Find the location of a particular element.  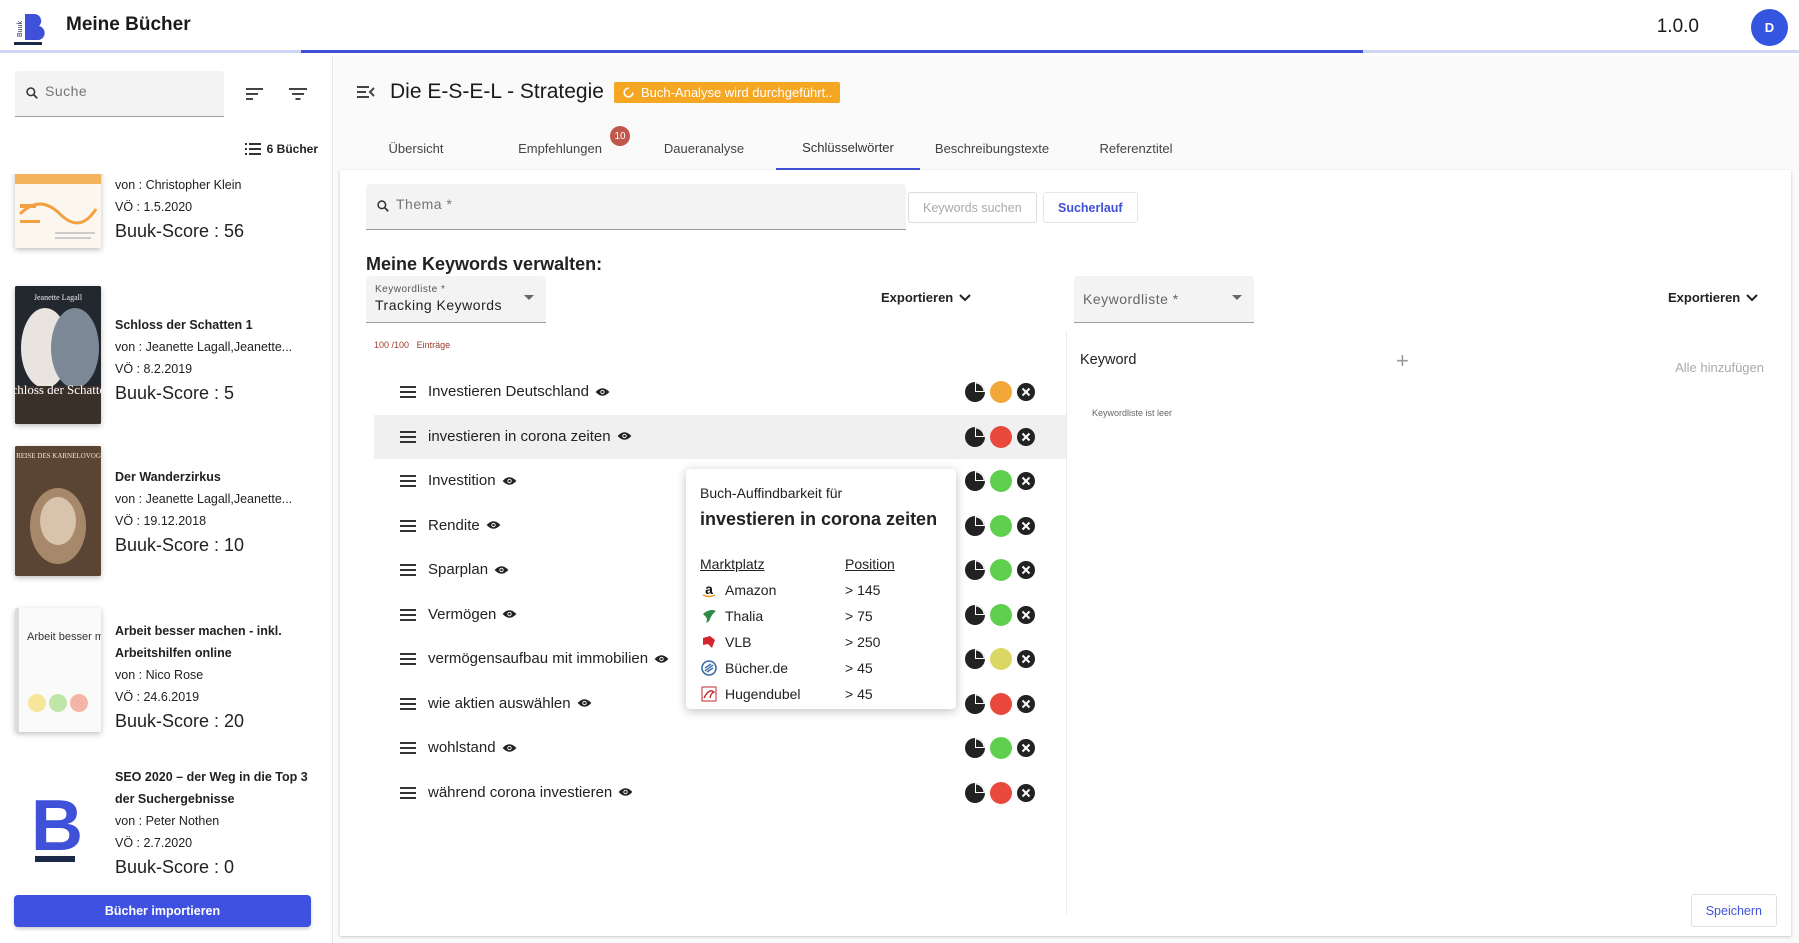

sort-icon is located at coordinates (254, 94).